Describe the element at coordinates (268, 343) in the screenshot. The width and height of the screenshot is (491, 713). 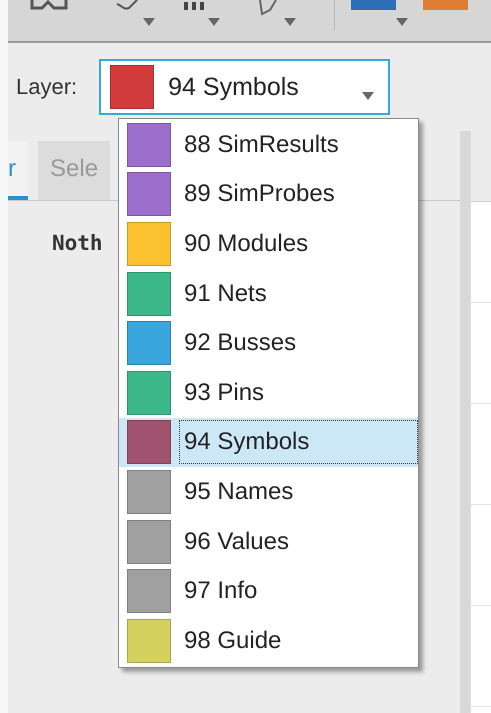
I see `layer-option: 92 Busses` at that location.